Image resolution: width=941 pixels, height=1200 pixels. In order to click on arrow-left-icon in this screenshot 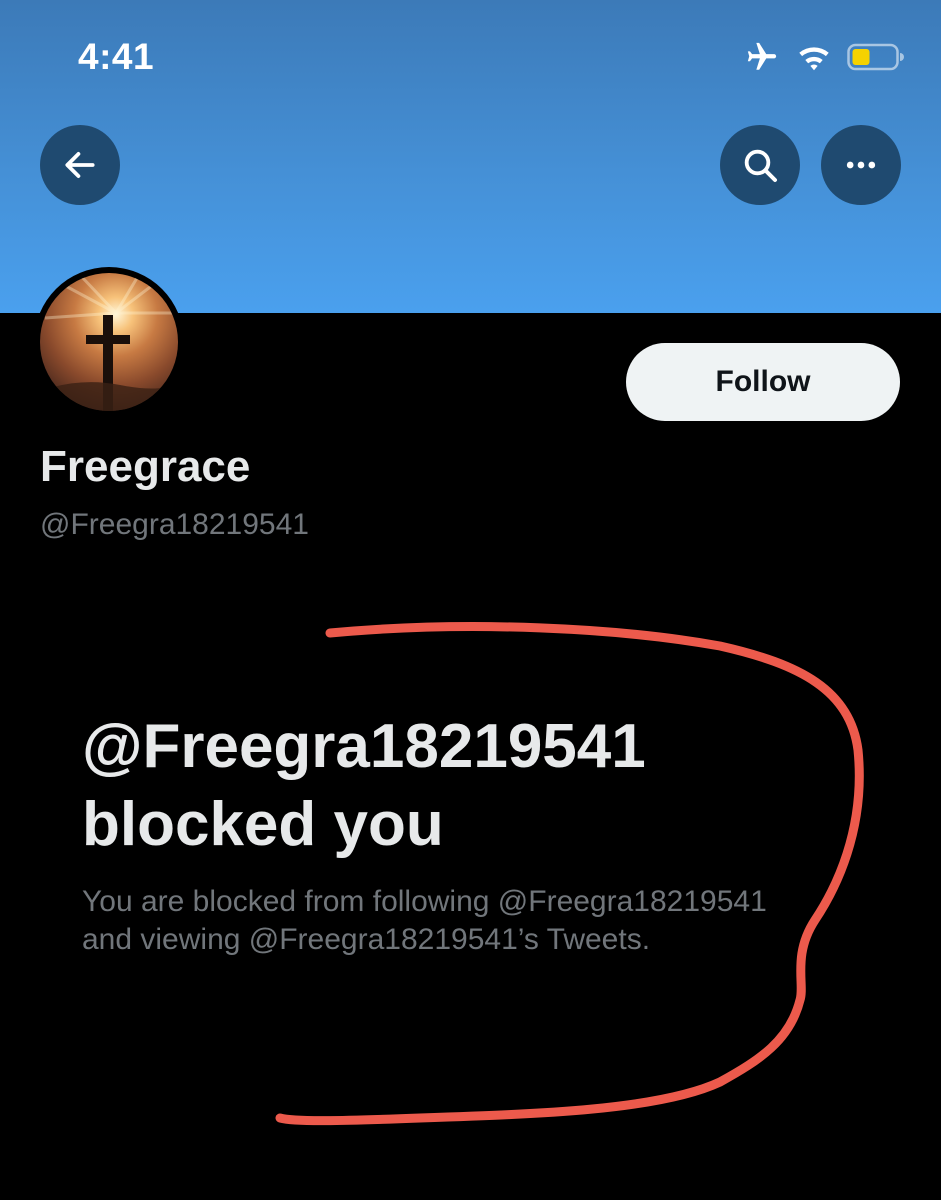, I will do `click(80, 165)`.